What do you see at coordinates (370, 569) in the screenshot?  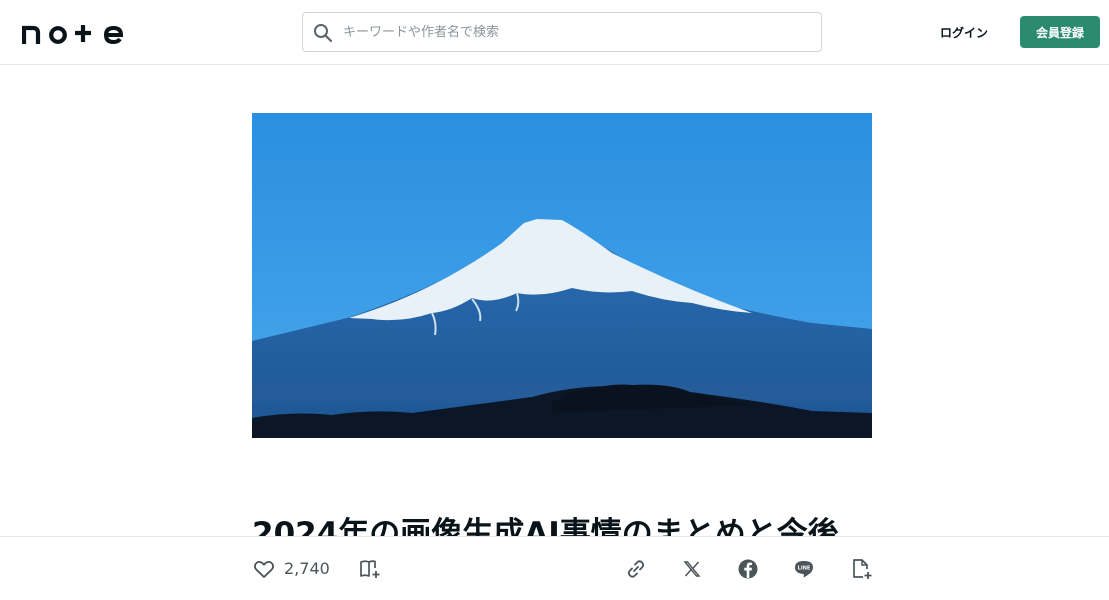 I see `add-to-magazine-icon` at bounding box center [370, 569].